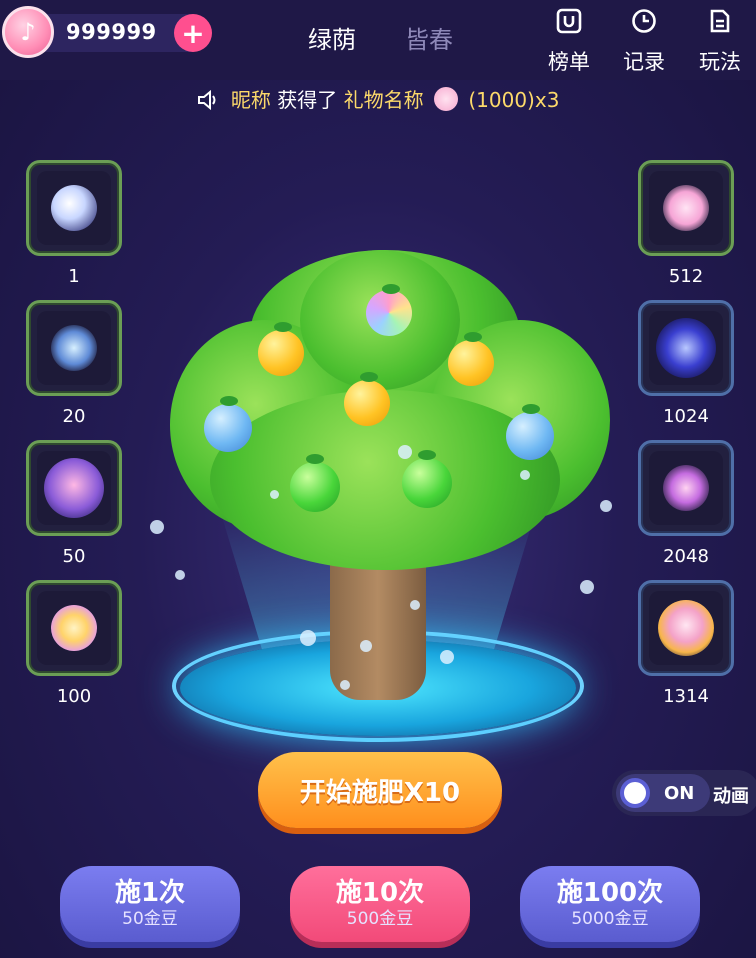 The height and width of the screenshot is (958, 756). What do you see at coordinates (644, 41) in the screenshot?
I see `records-button: 记录` at bounding box center [644, 41].